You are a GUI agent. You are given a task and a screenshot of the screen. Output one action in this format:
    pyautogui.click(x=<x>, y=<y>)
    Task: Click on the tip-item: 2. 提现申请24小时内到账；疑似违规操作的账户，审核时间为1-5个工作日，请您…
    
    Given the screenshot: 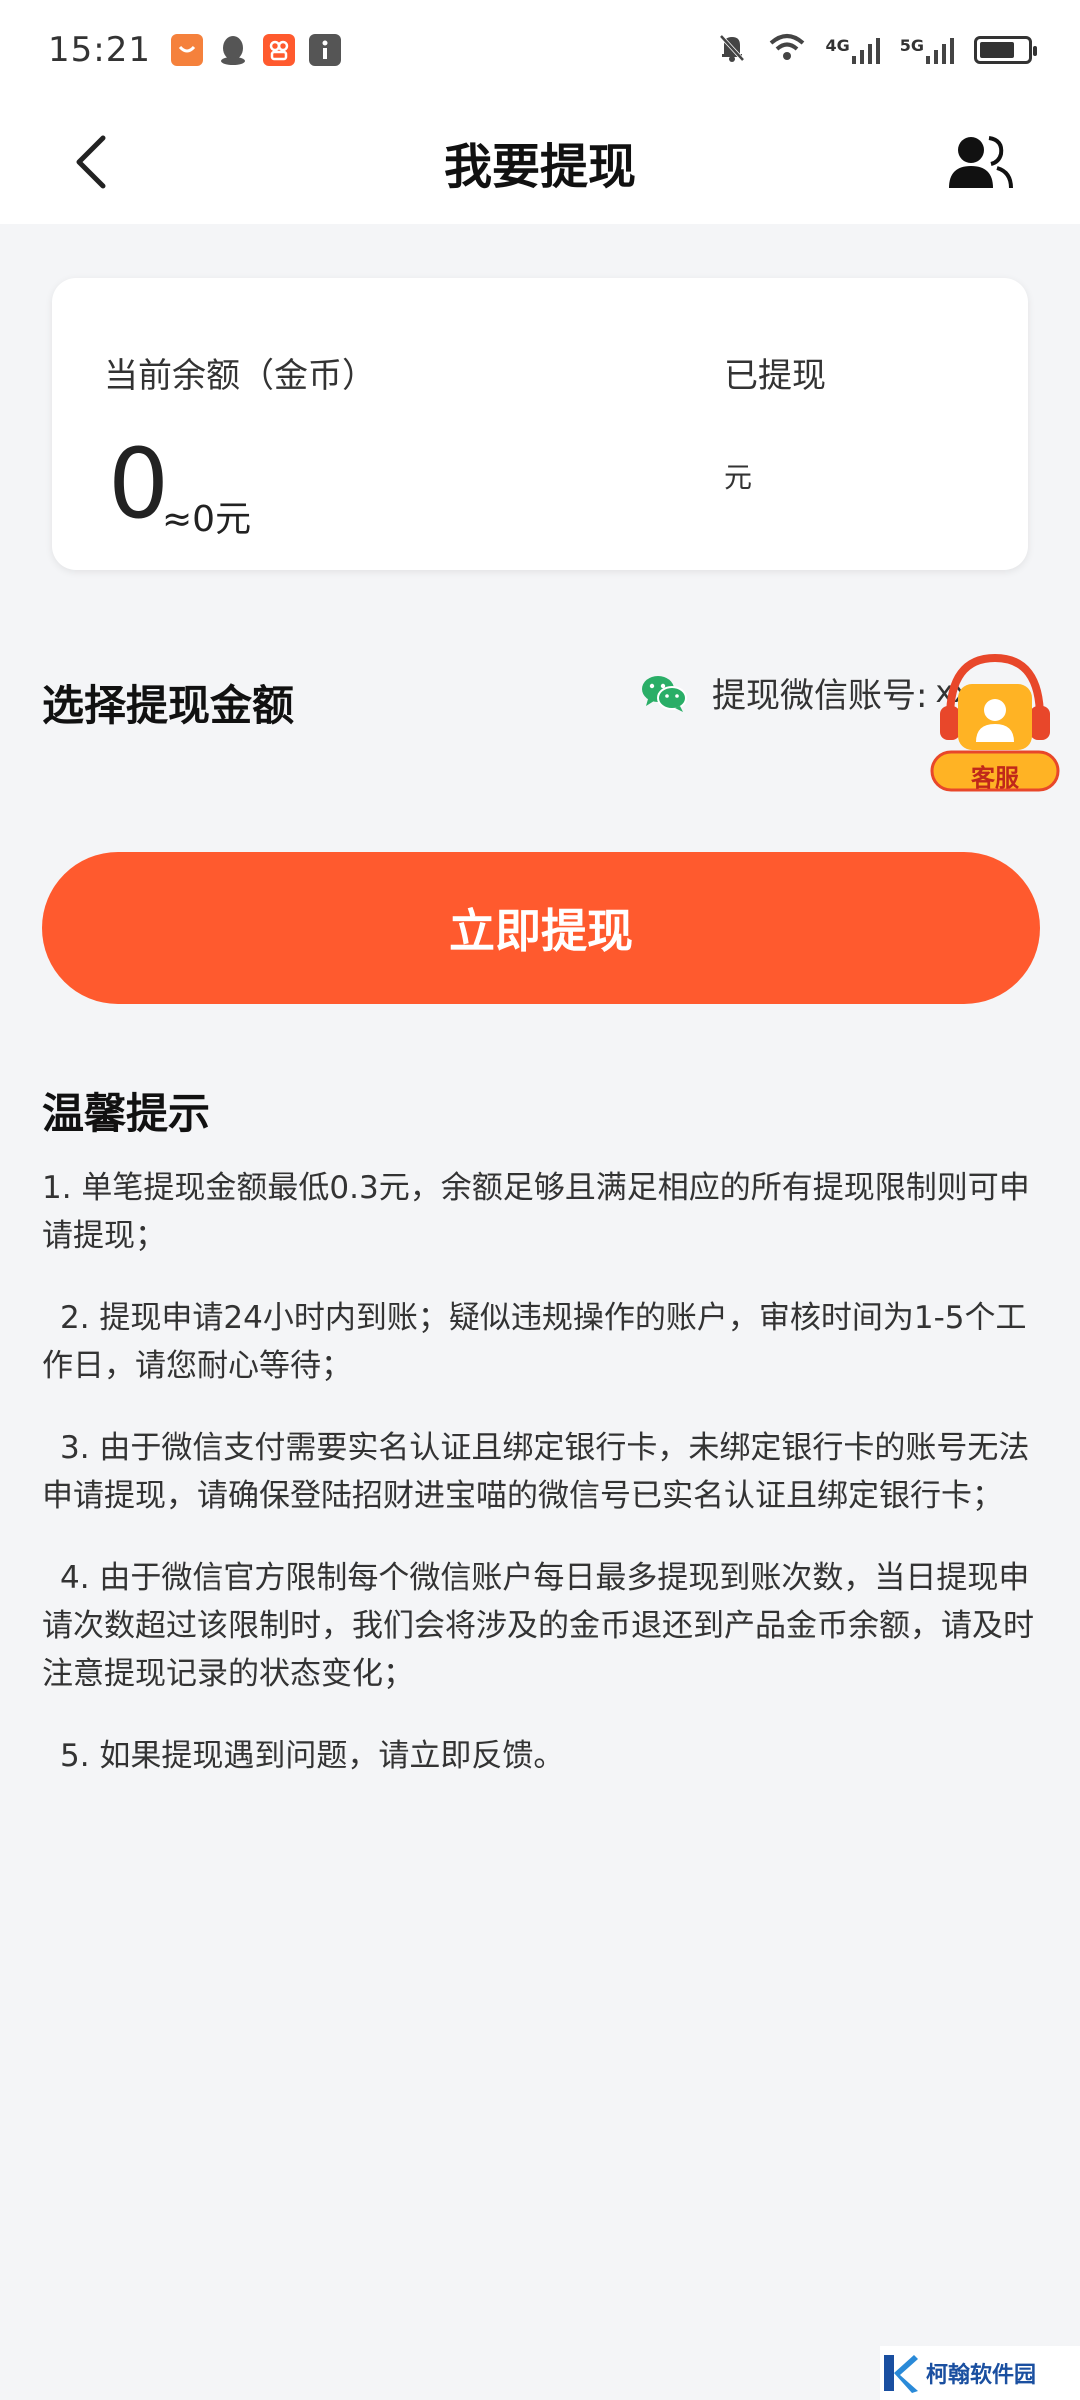 What is the action you would take?
    pyautogui.click(x=534, y=1342)
    